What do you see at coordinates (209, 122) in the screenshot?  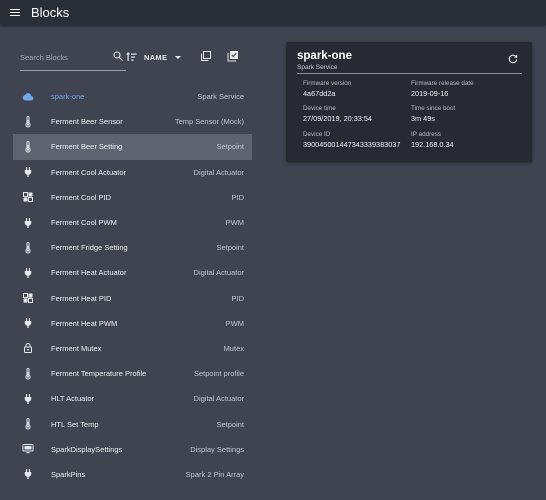 I see `block-type: Temp Sensor (Mock)` at bounding box center [209, 122].